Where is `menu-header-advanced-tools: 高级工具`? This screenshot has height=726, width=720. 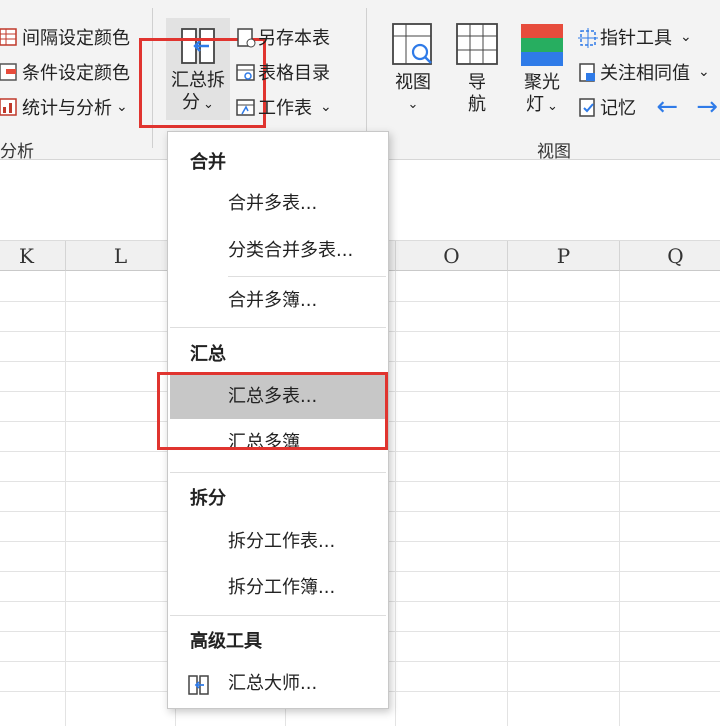
menu-header-advanced-tools: 高级工具 is located at coordinates (226, 641).